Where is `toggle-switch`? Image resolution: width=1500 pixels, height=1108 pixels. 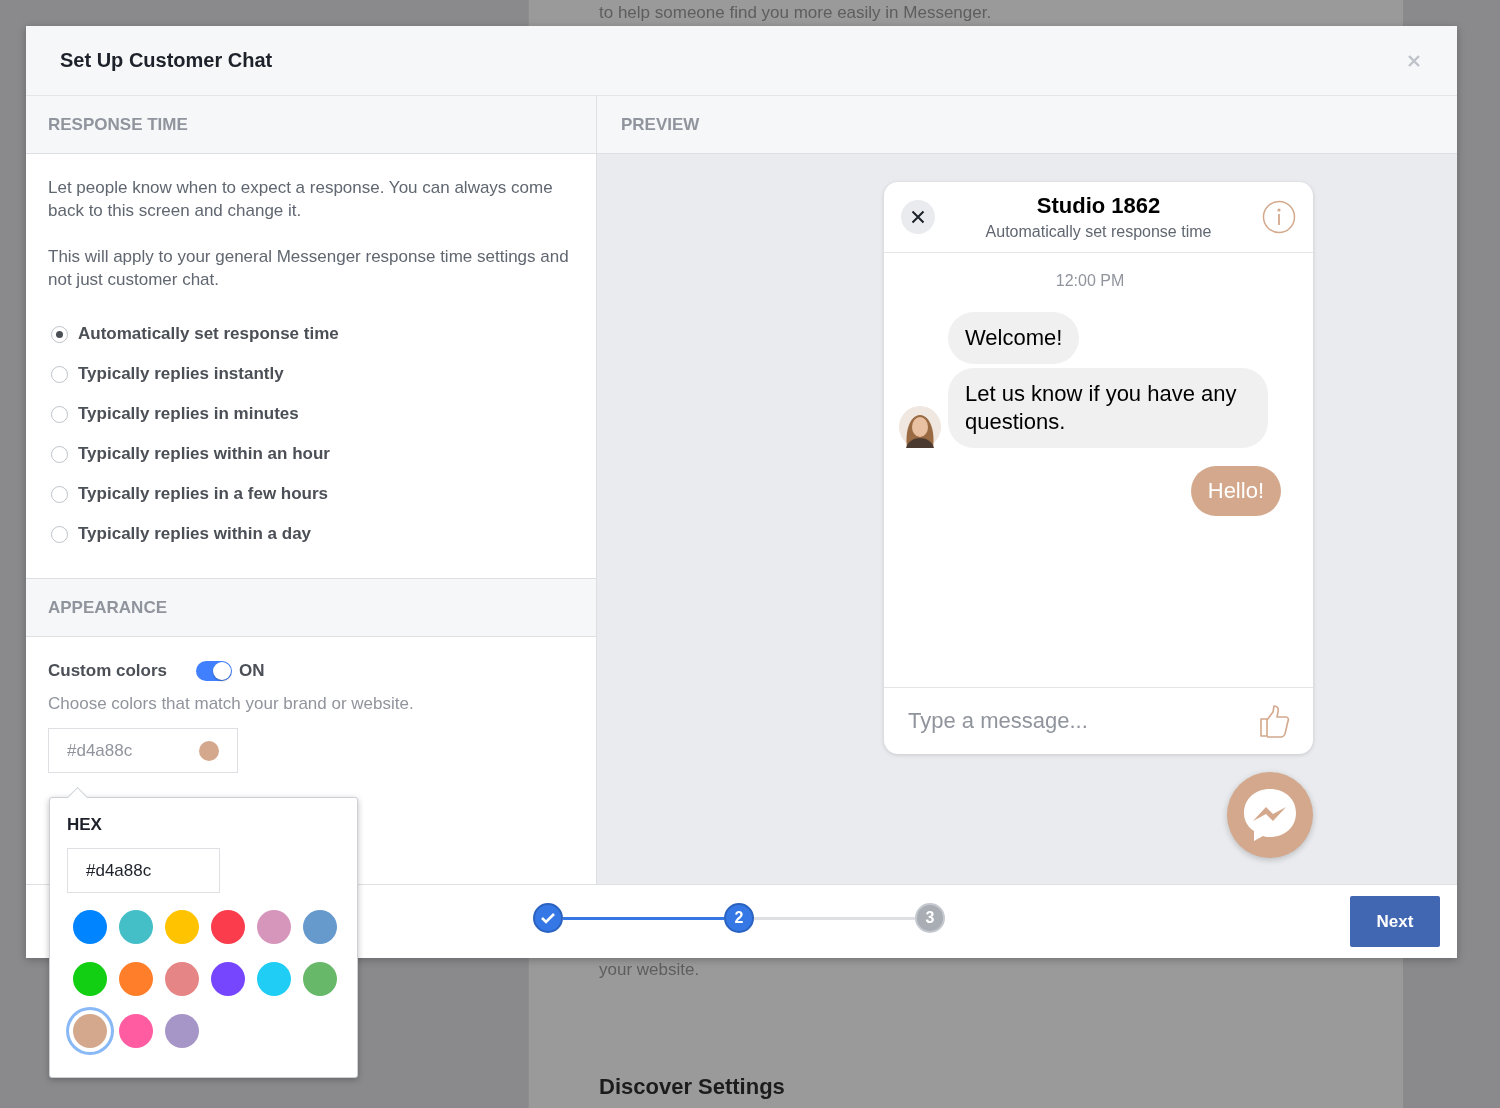 toggle-switch is located at coordinates (214, 671).